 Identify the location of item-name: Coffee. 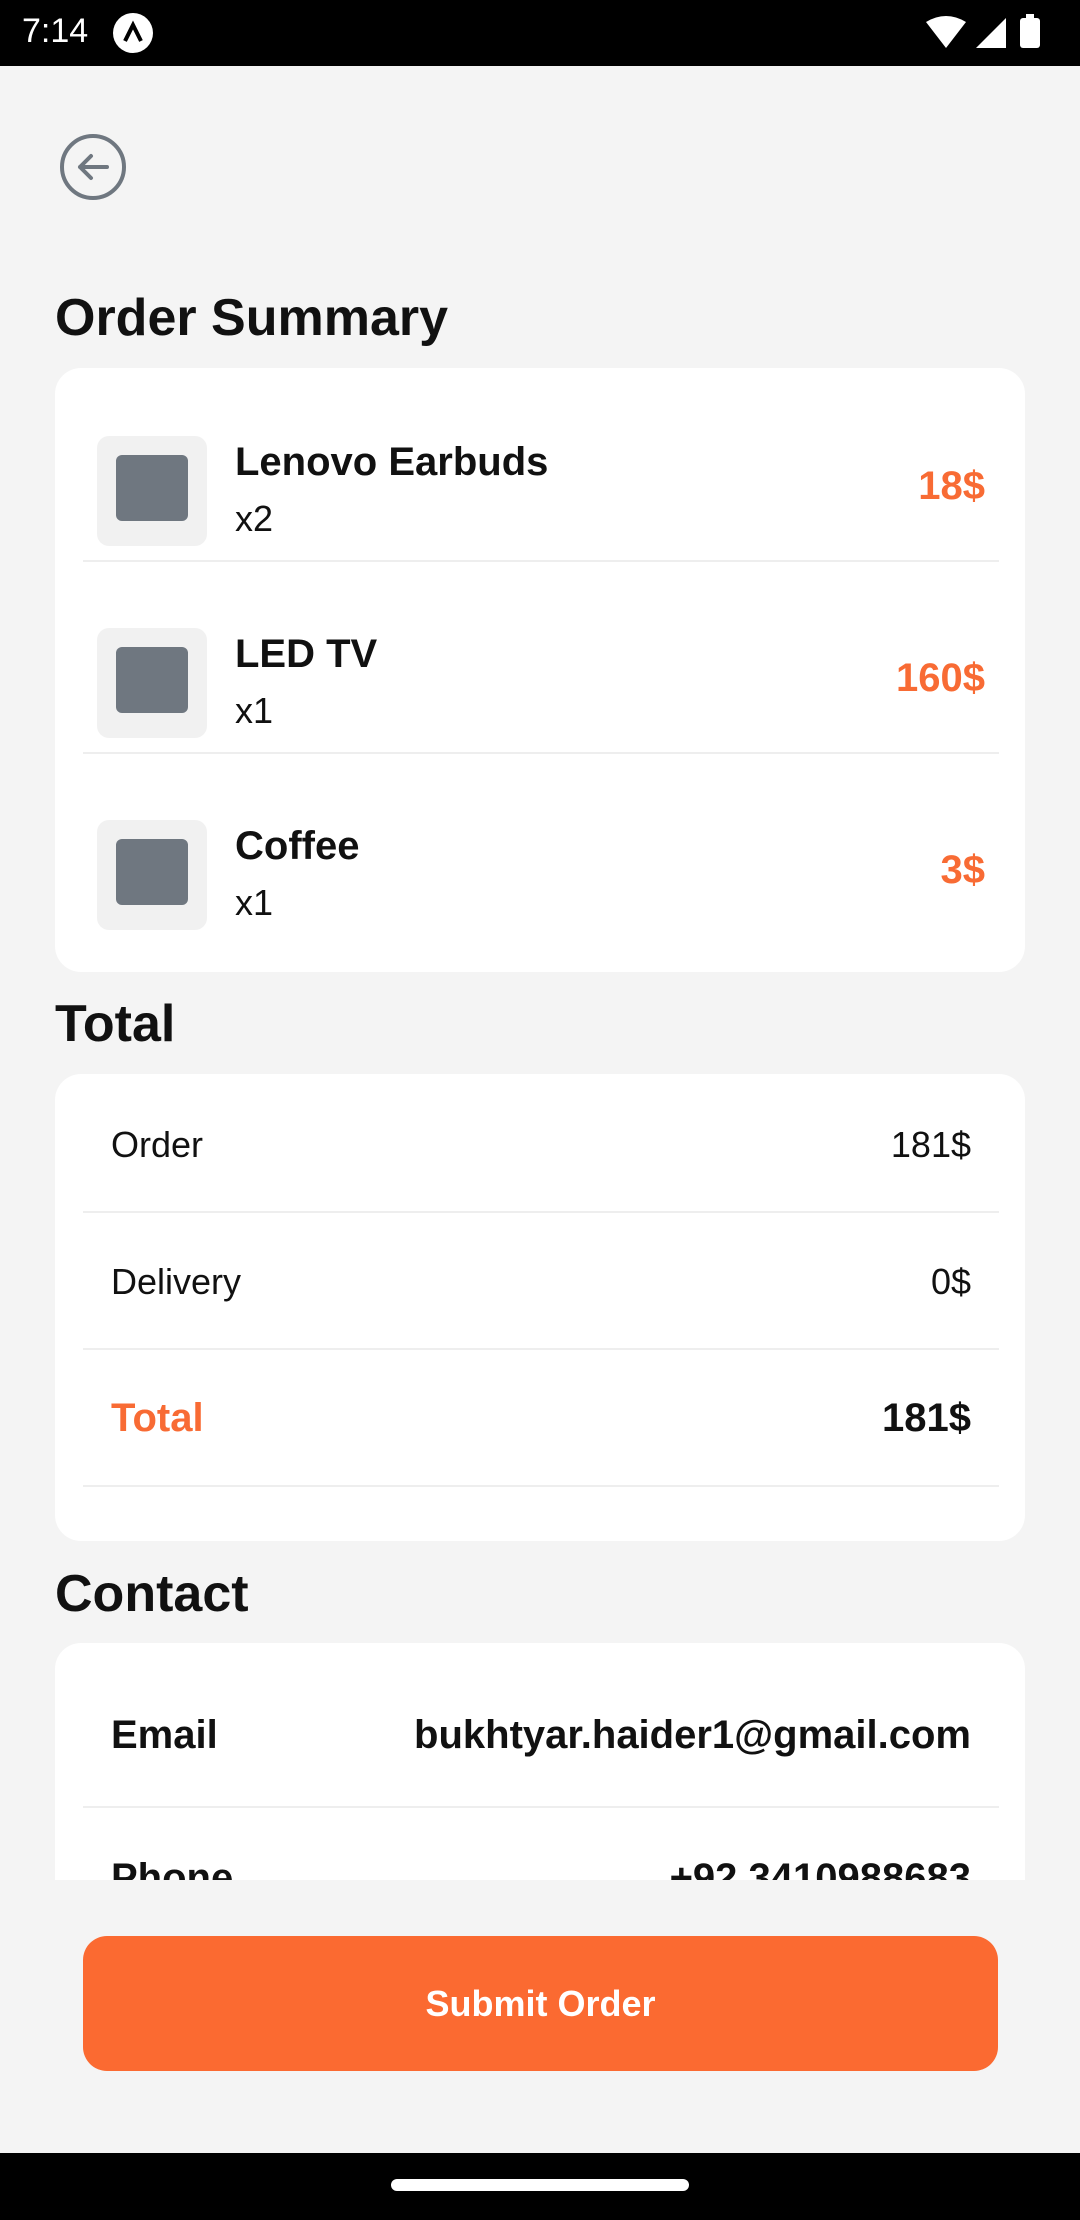
(297, 846).